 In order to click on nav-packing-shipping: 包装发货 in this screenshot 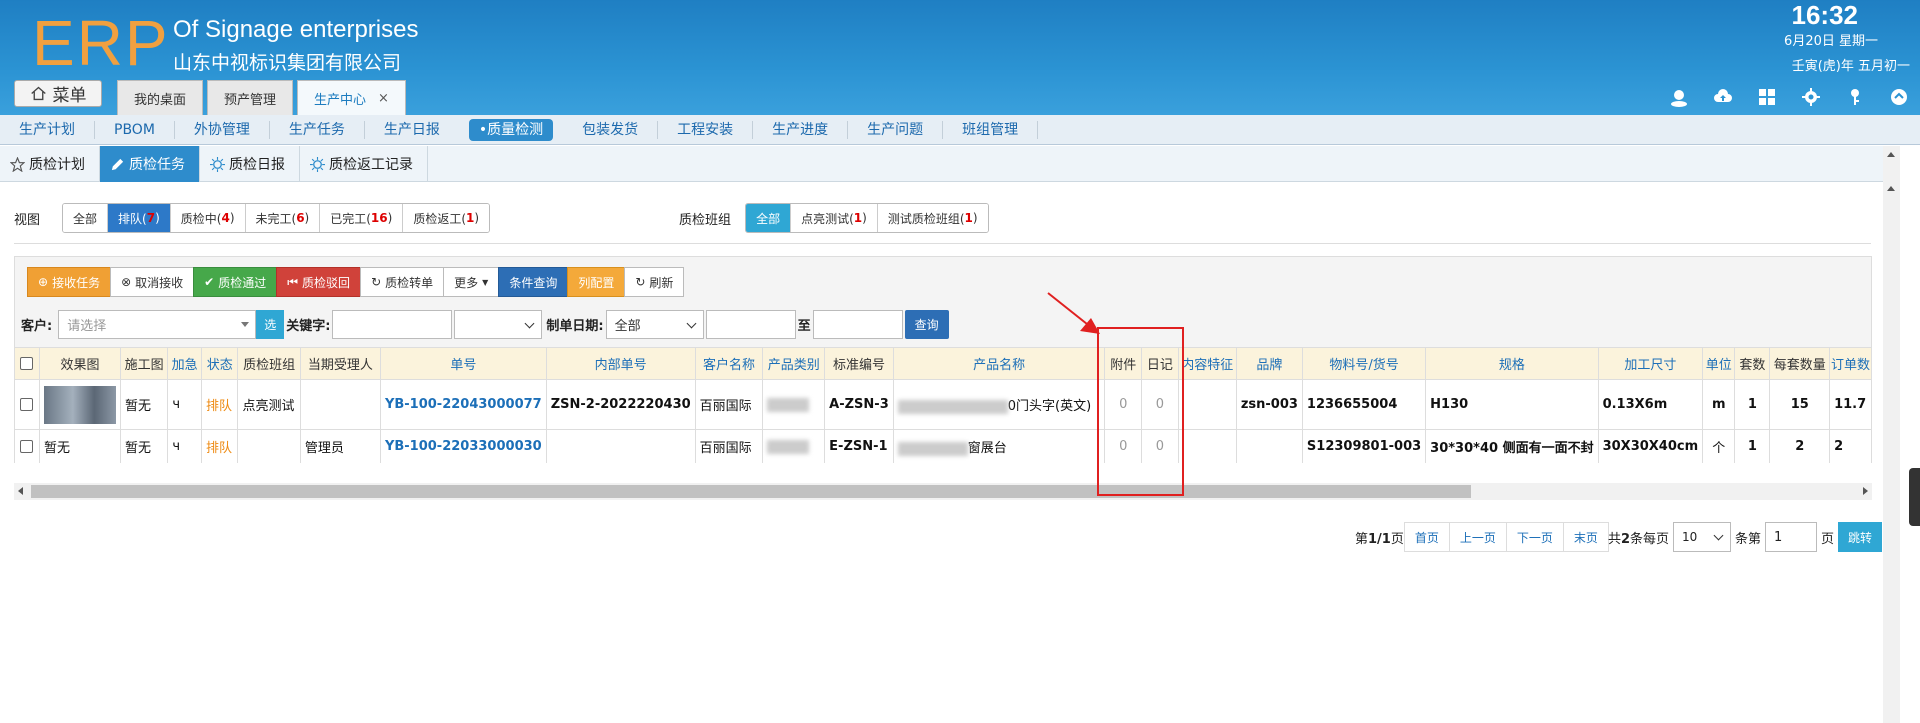, I will do `click(611, 129)`.